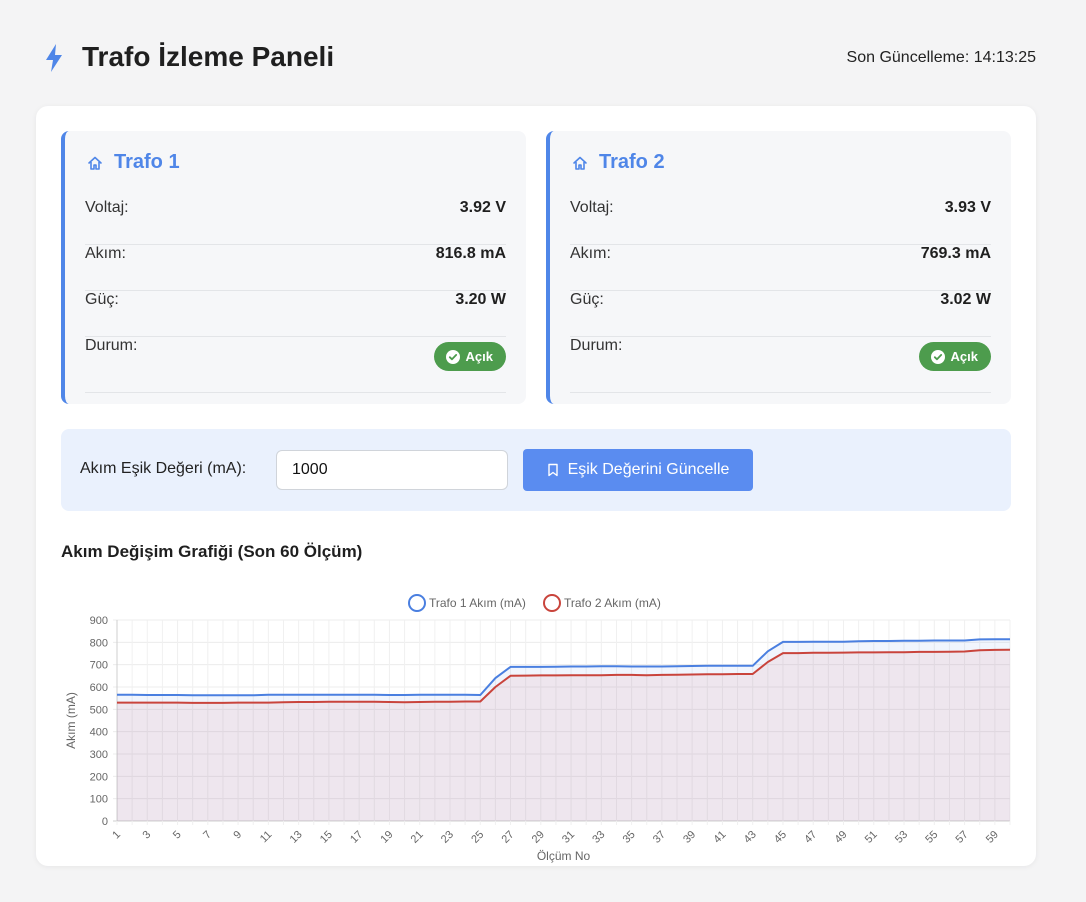 The image size is (1086, 902). What do you see at coordinates (629, 837) in the screenshot?
I see `x-tick-label: 35` at bounding box center [629, 837].